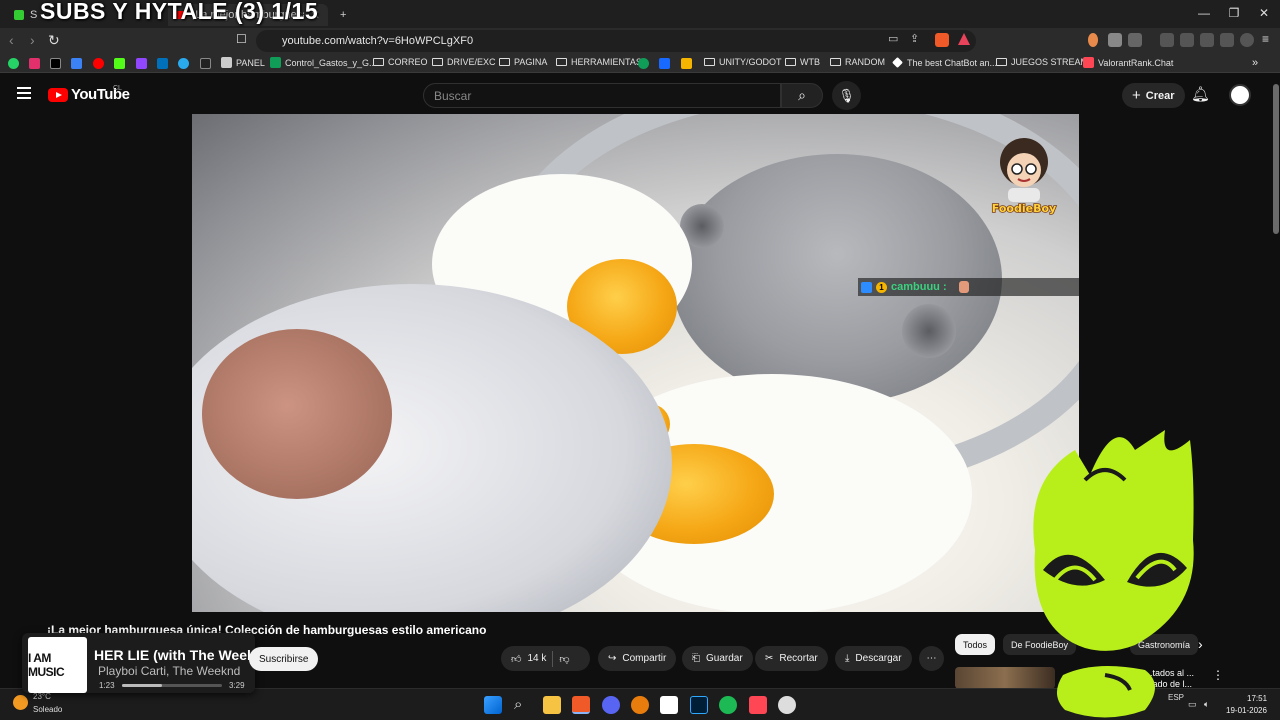 This screenshot has height=720, width=1280. What do you see at coordinates (1276, 159) in the screenshot?
I see `scrollbar-thumb` at bounding box center [1276, 159].